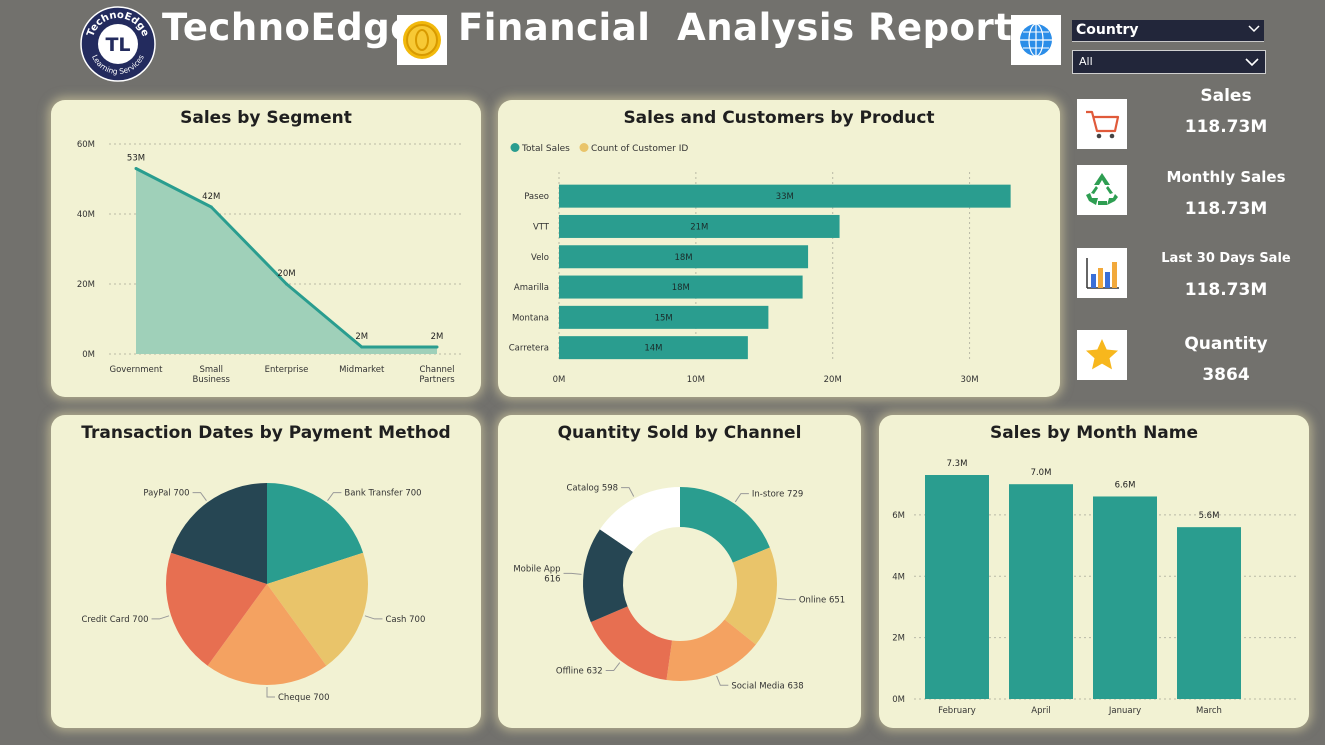 The image size is (1325, 745). I want to click on product-data-label: 21M, so click(699, 227).